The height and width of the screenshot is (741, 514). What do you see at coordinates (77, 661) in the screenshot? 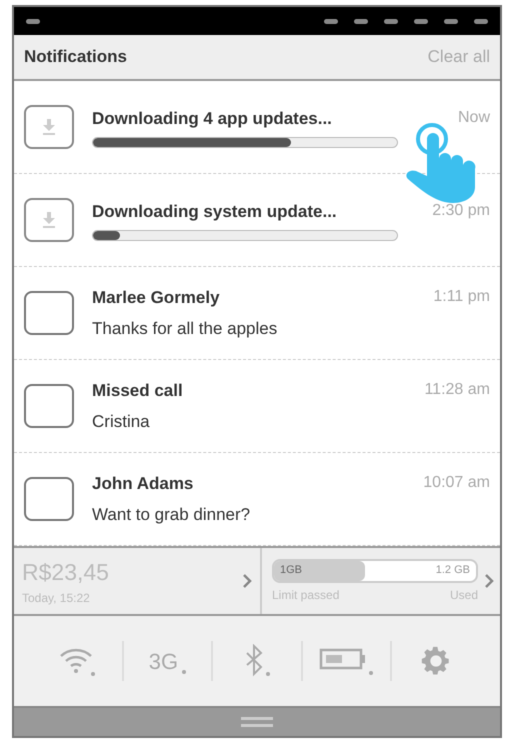
I see `wifi-icon` at bounding box center [77, 661].